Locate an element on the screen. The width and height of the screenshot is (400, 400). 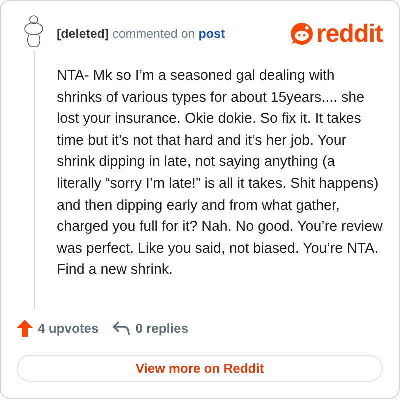
reply-count: 0 replies is located at coordinates (162, 328).